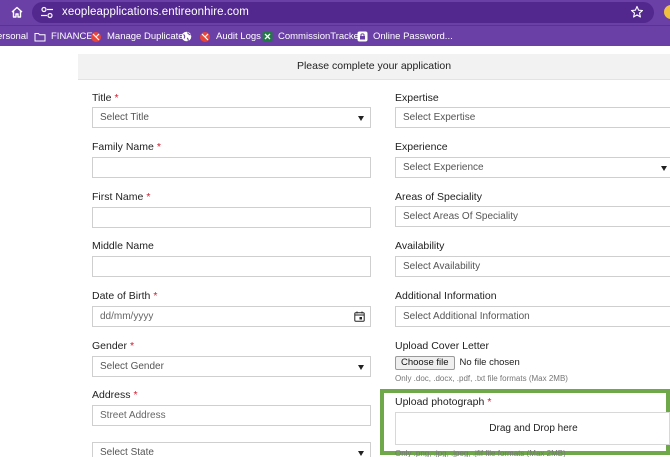 Image resolution: width=670 pixels, height=457 pixels. What do you see at coordinates (417, 98) in the screenshot?
I see `expertise-label: Expertise` at bounding box center [417, 98].